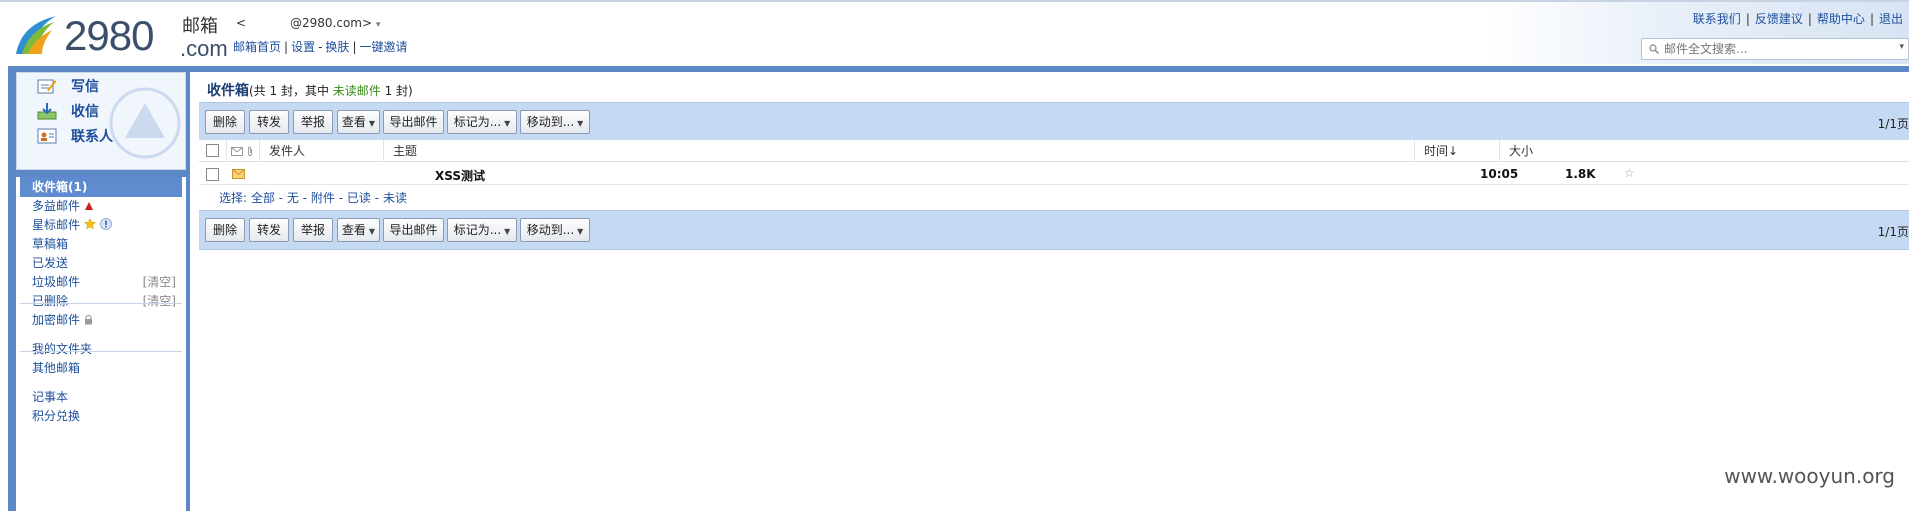  Describe the element at coordinates (50, 263) in the screenshot. I see `folder-label: 已发送` at that location.